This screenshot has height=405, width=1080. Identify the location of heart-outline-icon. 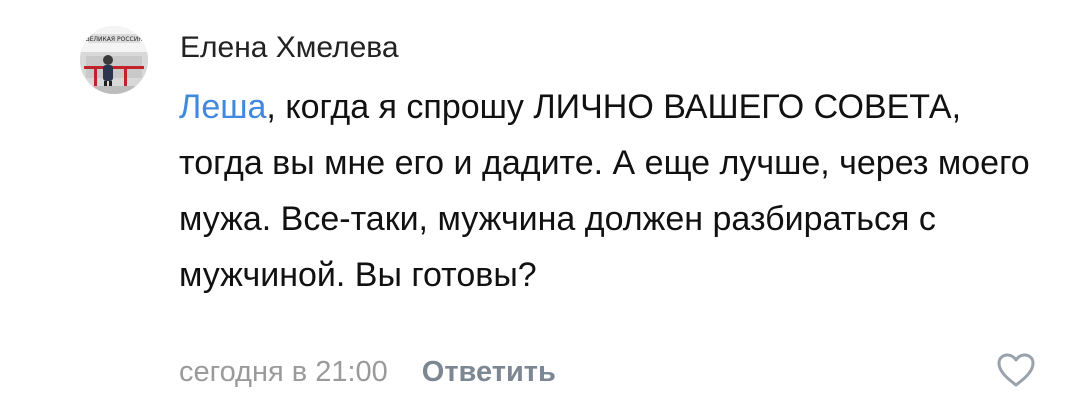
(1016, 370).